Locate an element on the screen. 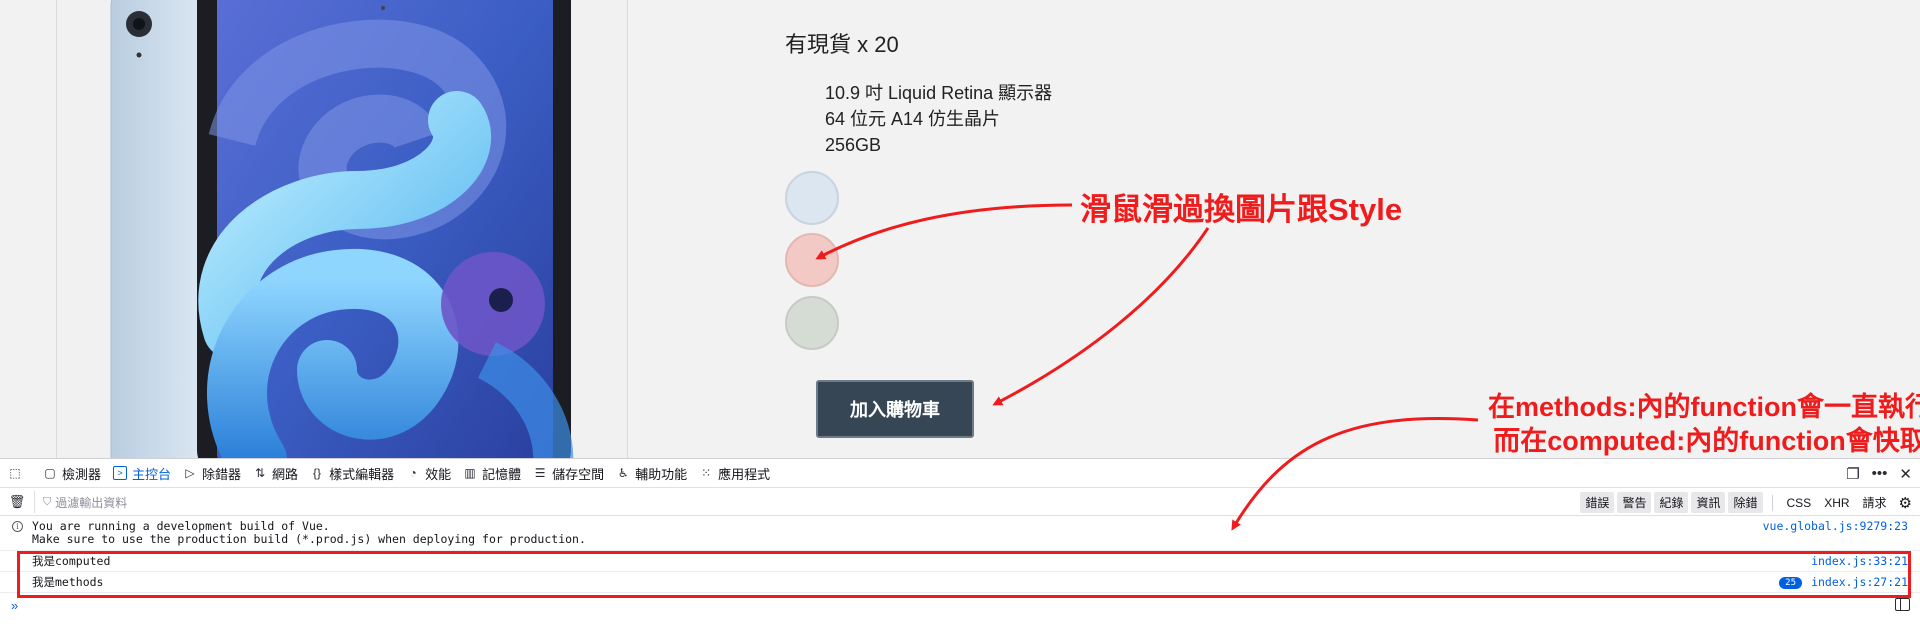 This screenshot has height=632, width=1920. tab-label: 應用程式 is located at coordinates (744, 474).